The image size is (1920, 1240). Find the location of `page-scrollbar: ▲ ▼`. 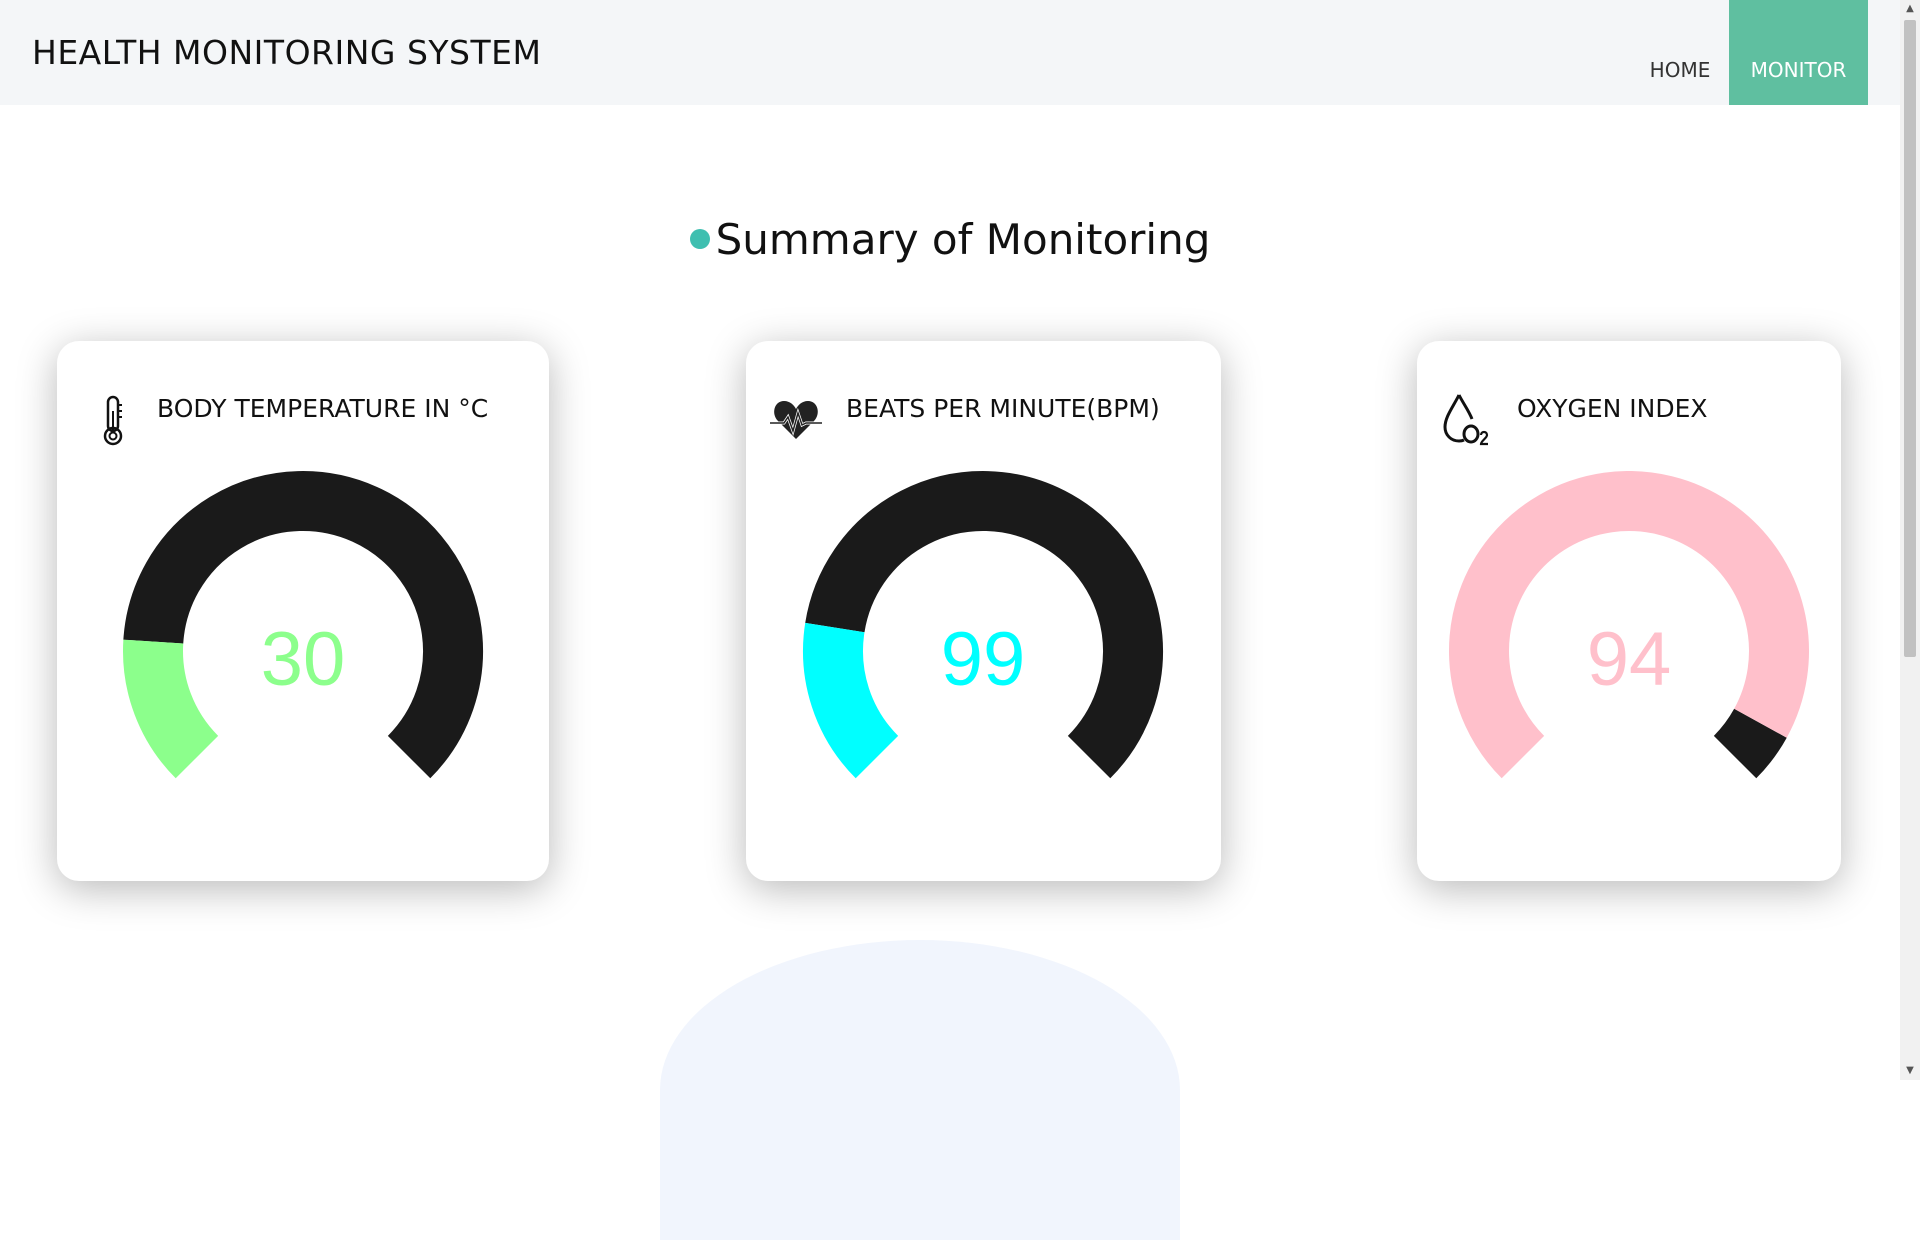

page-scrollbar: ▲ ▼ is located at coordinates (1910, 540).